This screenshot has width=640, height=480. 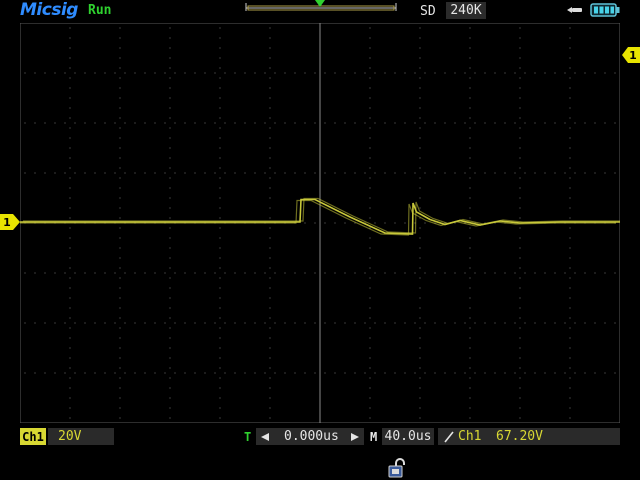 I want to click on trigger-settings: Ch1 67.20V, so click(x=529, y=436).